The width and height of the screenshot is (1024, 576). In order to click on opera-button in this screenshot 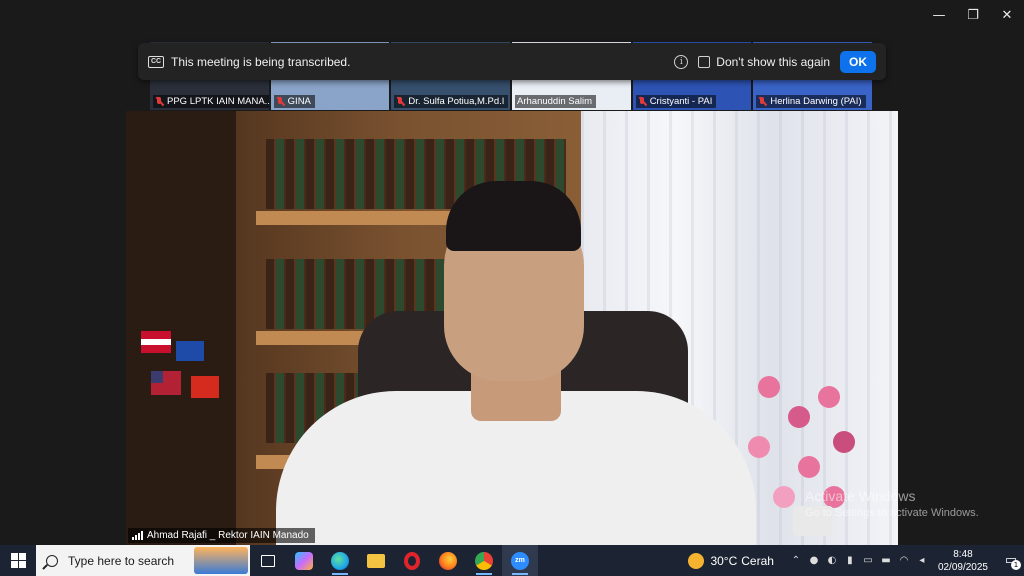, I will do `click(412, 560)`.